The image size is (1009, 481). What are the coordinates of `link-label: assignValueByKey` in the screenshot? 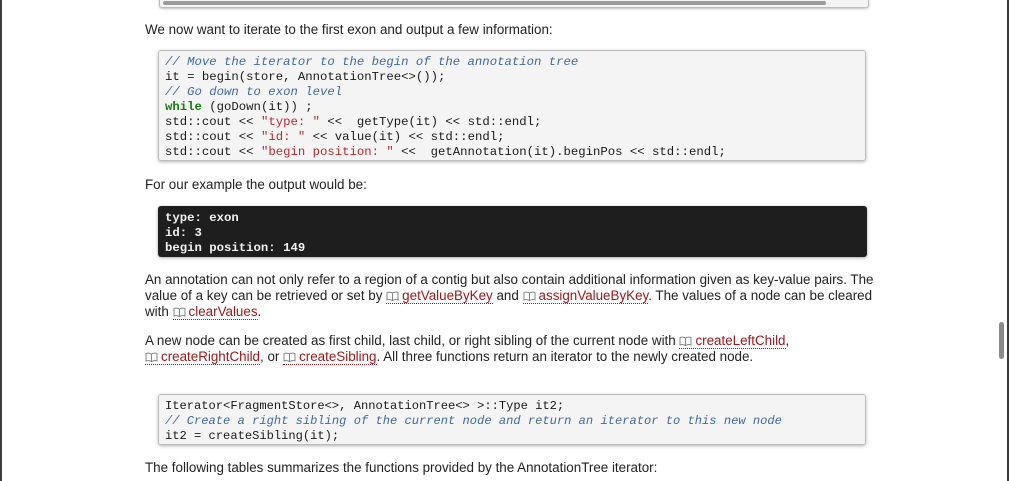 It's located at (593, 295).